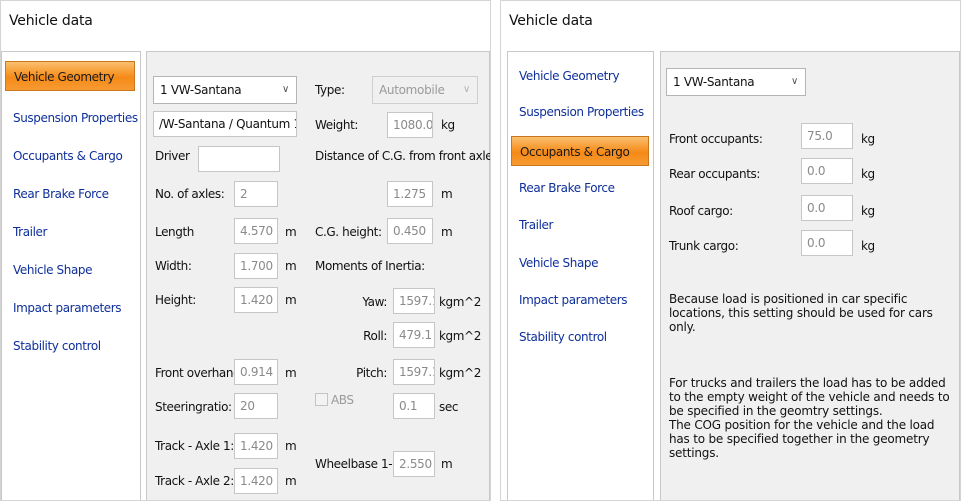 This screenshot has height=501, width=961. Describe the element at coordinates (868, 211) in the screenshot. I see `roof-cargo-unit: kg` at that location.